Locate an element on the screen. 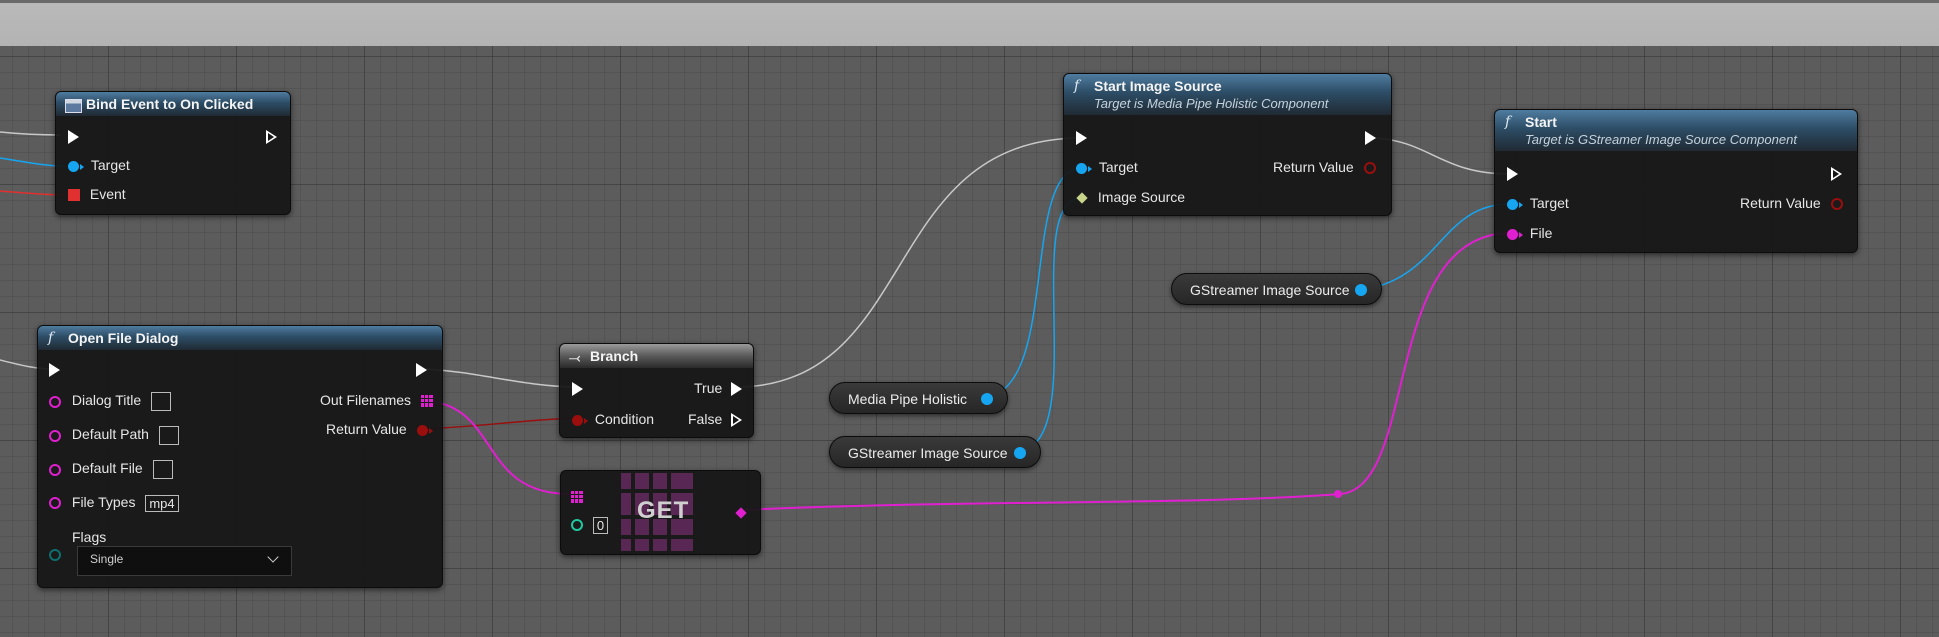 The height and width of the screenshot is (637, 1939). true-label: True is located at coordinates (708, 388).